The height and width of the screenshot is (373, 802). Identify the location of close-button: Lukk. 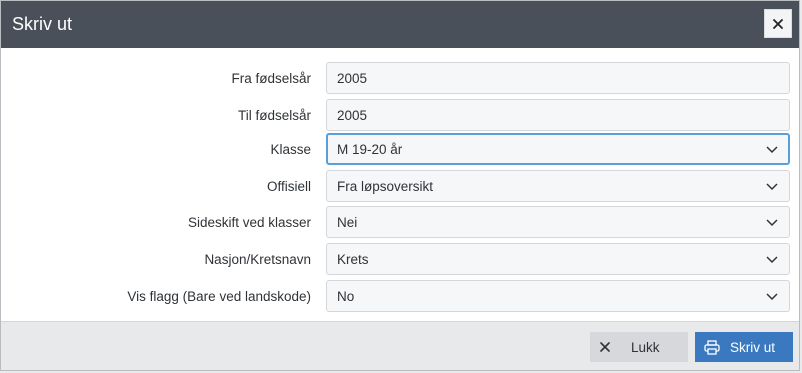
(639, 347).